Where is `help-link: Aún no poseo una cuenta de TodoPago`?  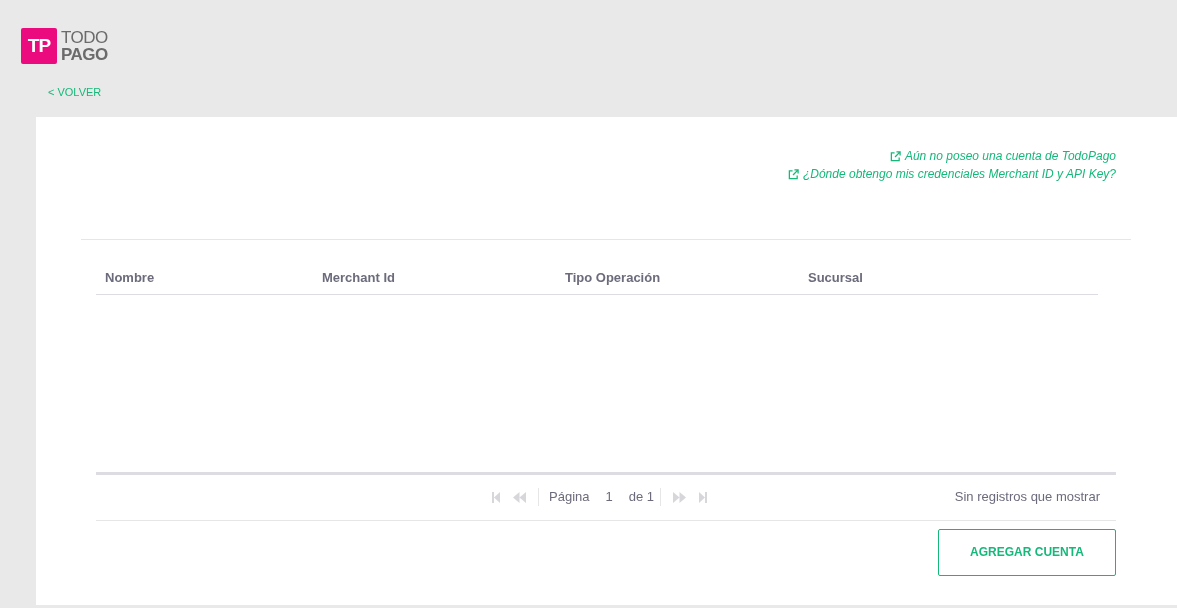 help-link: Aún no poseo una cuenta de TodoPago is located at coordinates (1002, 156).